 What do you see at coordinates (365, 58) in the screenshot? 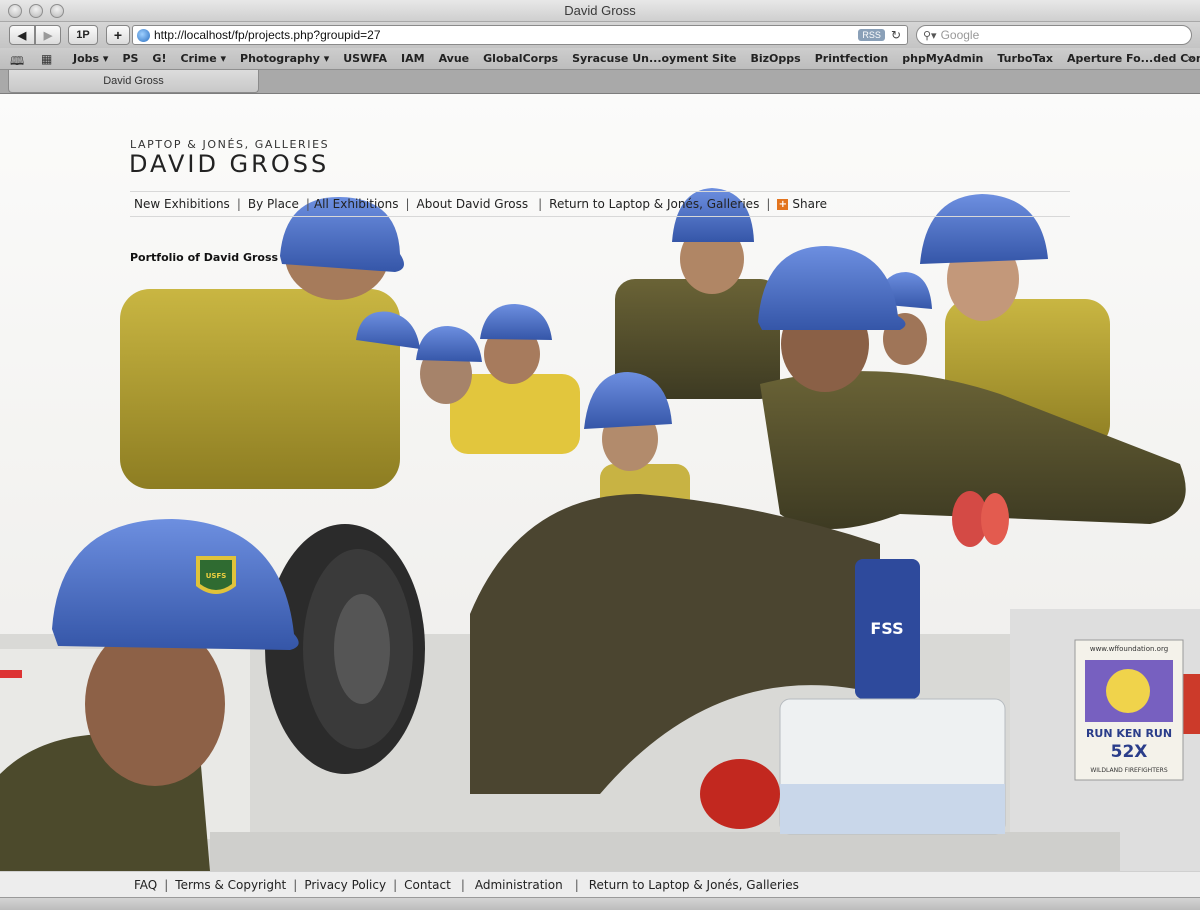
I see `bookmark-item: USWFA` at bounding box center [365, 58].